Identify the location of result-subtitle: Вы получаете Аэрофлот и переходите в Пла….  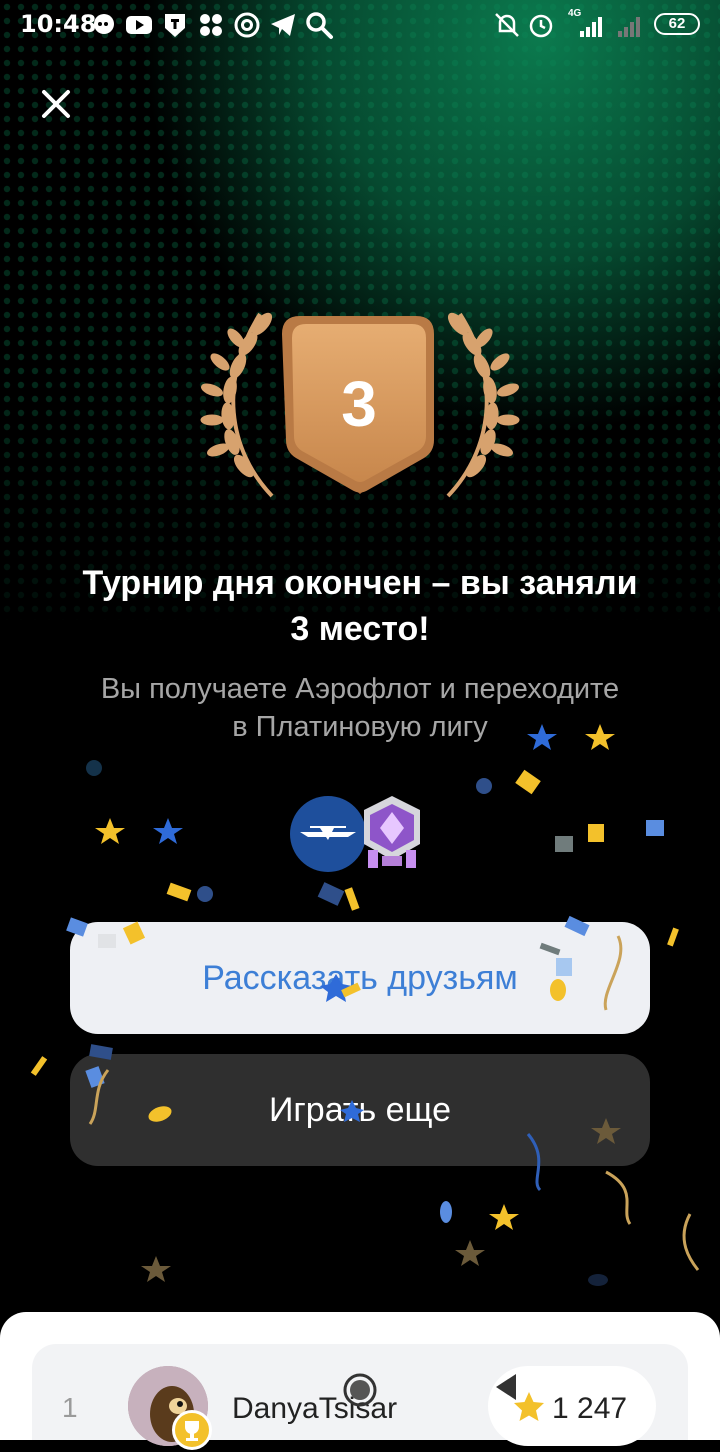
(360, 708).